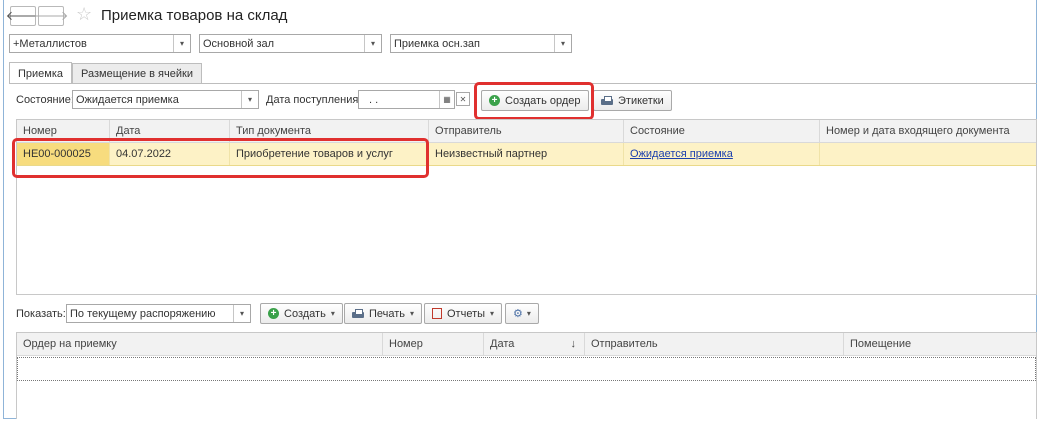  Describe the element at coordinates (437, 43) in the screenshot. I see `room-select-value: Приемка осн.зап` at that location.